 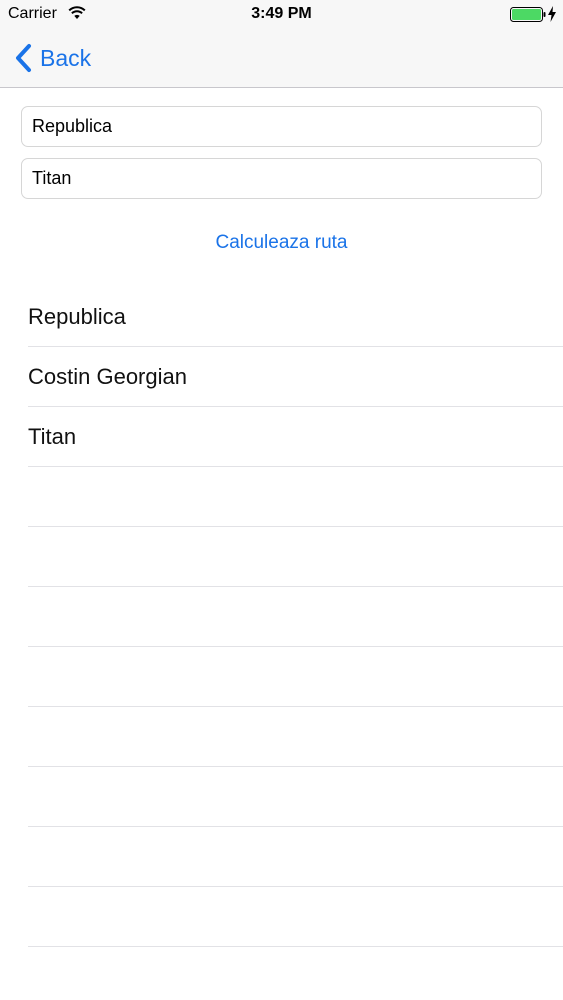 I want to click on route-stop-row: Titan, so click(x=295, y=437).